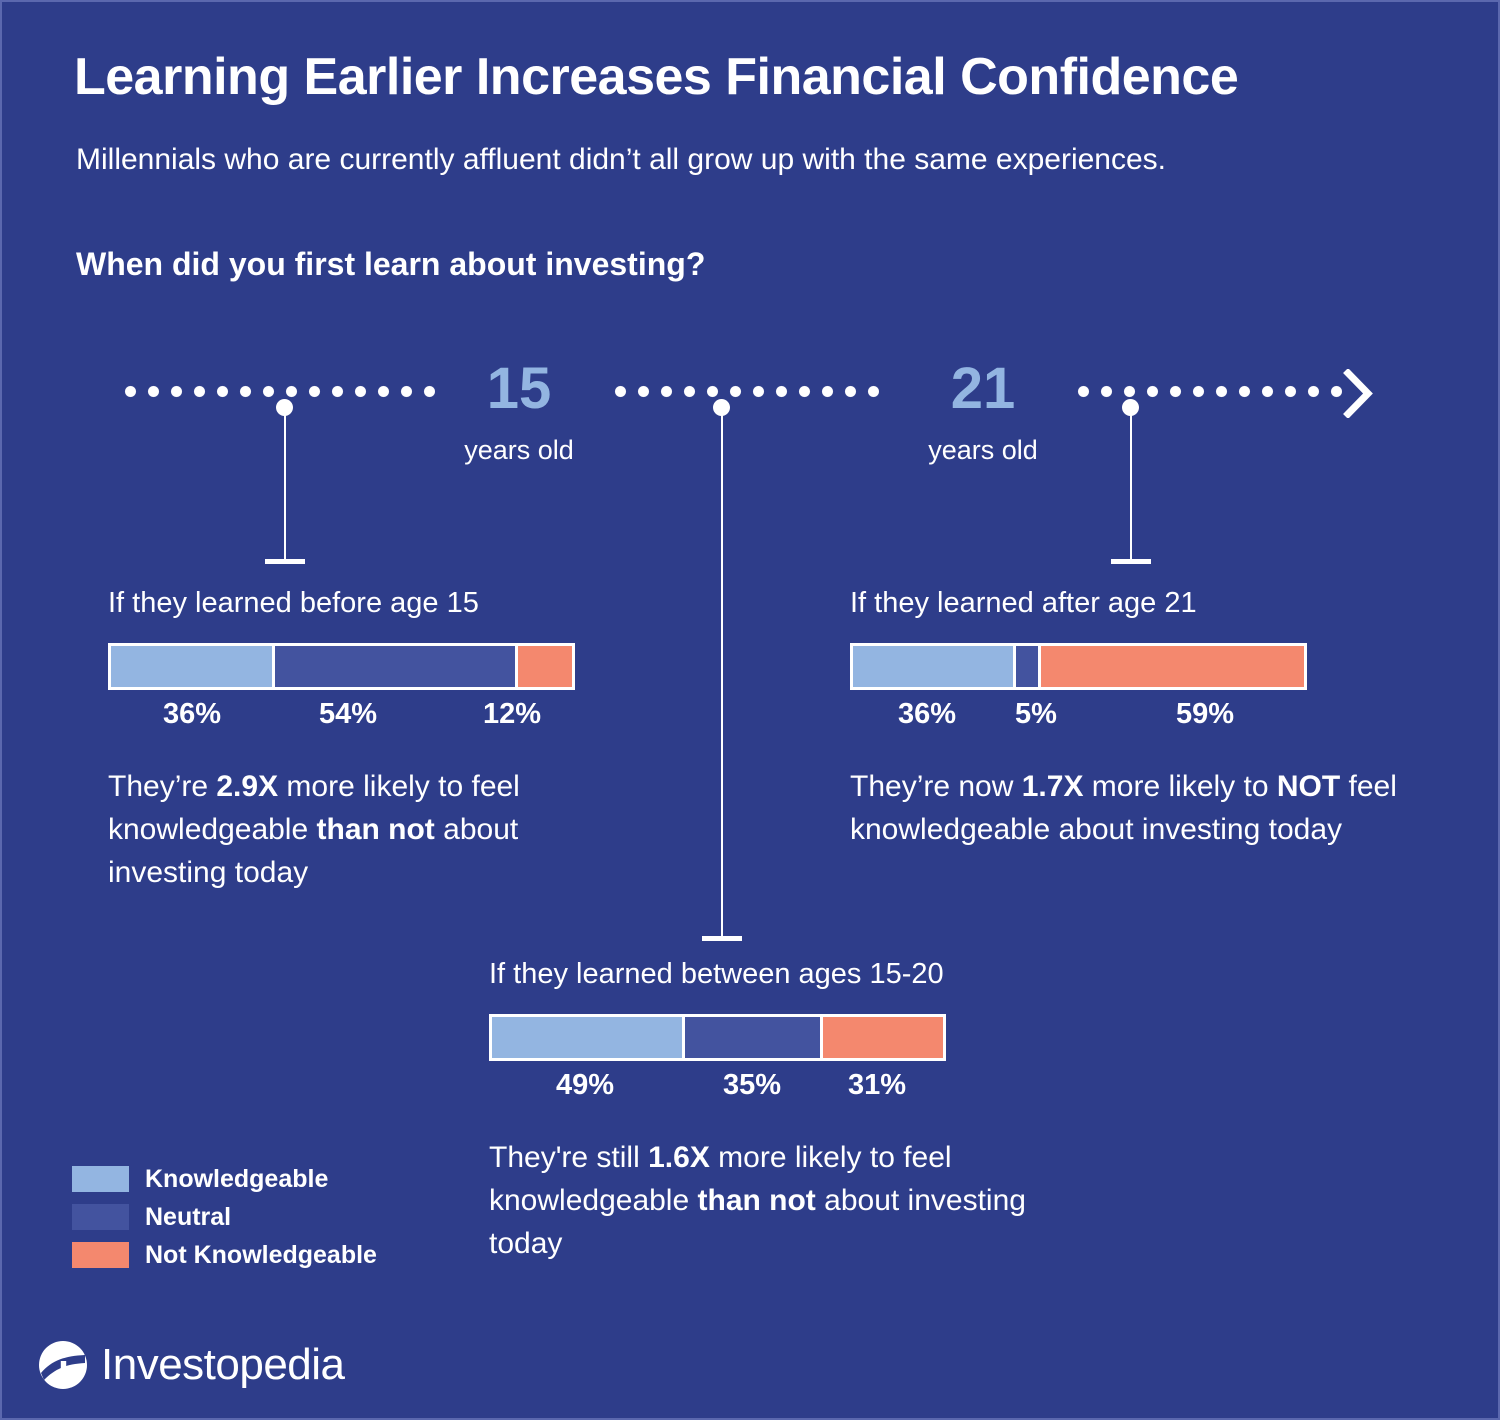  Describe the element at coordinates (188, 1216) in the screenshot. I see `legend-label-neutral: Neutral` at that location.